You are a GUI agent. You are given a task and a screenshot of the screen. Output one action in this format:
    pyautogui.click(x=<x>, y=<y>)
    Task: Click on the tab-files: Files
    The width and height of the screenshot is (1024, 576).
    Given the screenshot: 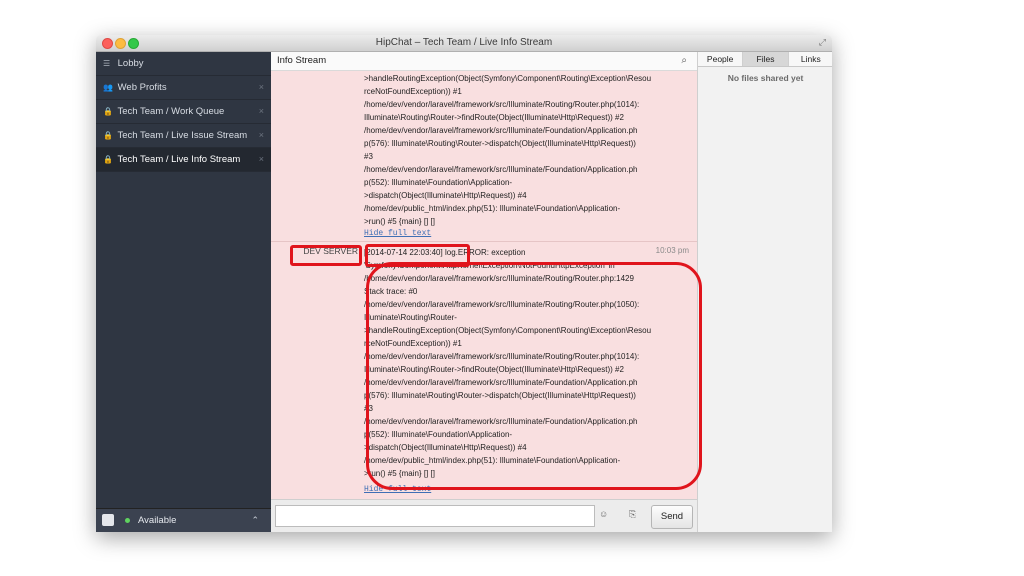 What is the action you would take?
    pyautogui.click(x=766, y=59)
    